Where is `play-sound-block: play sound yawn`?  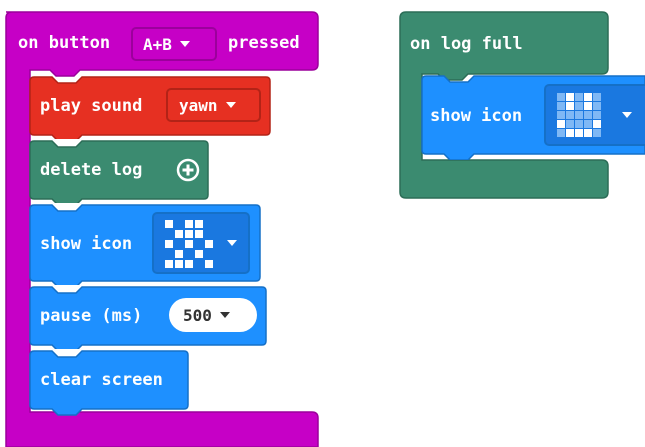 play-sound-block: play sound yawn is located at coordinates (150, 107).